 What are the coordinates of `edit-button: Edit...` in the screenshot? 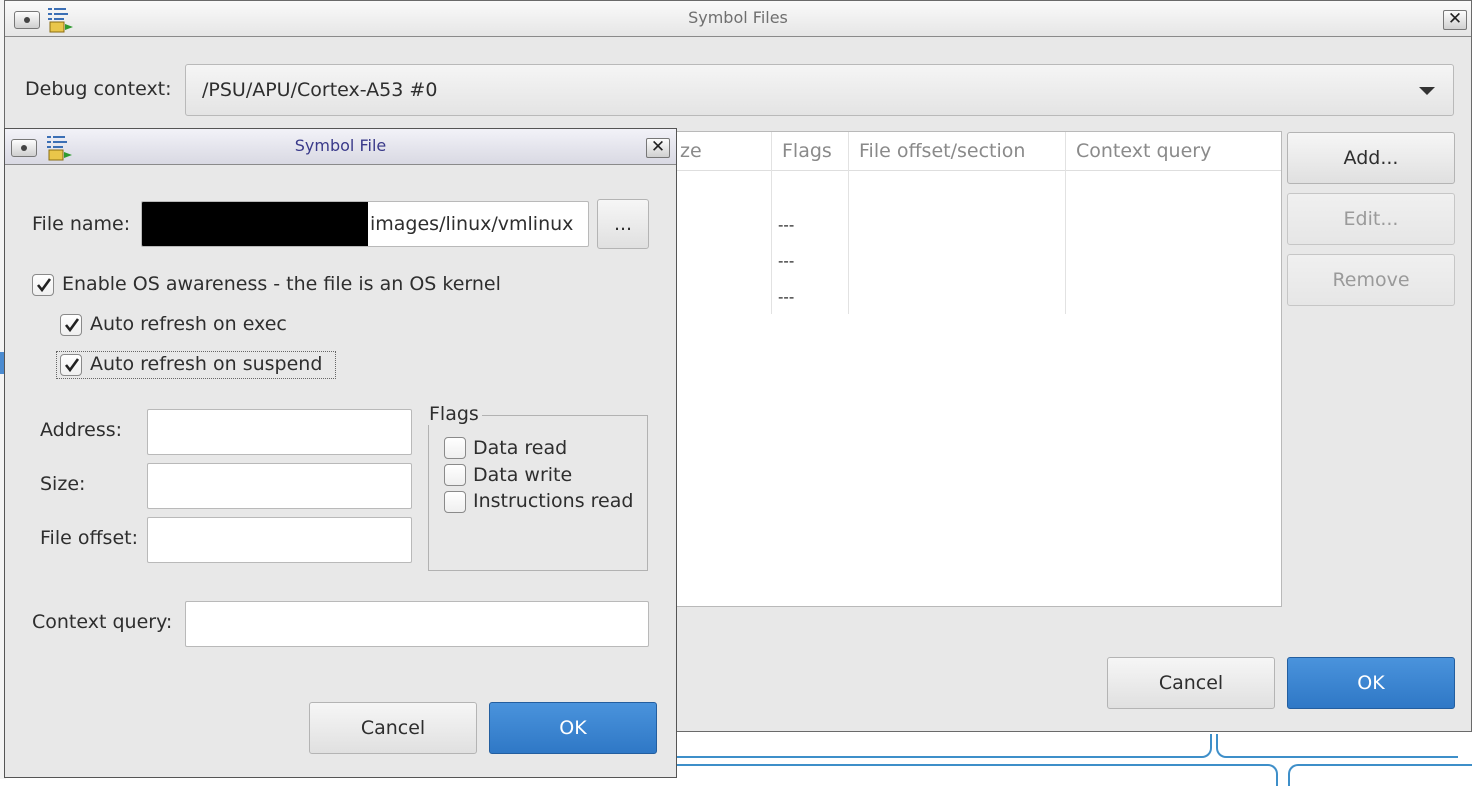 It's located at (1371, 219).